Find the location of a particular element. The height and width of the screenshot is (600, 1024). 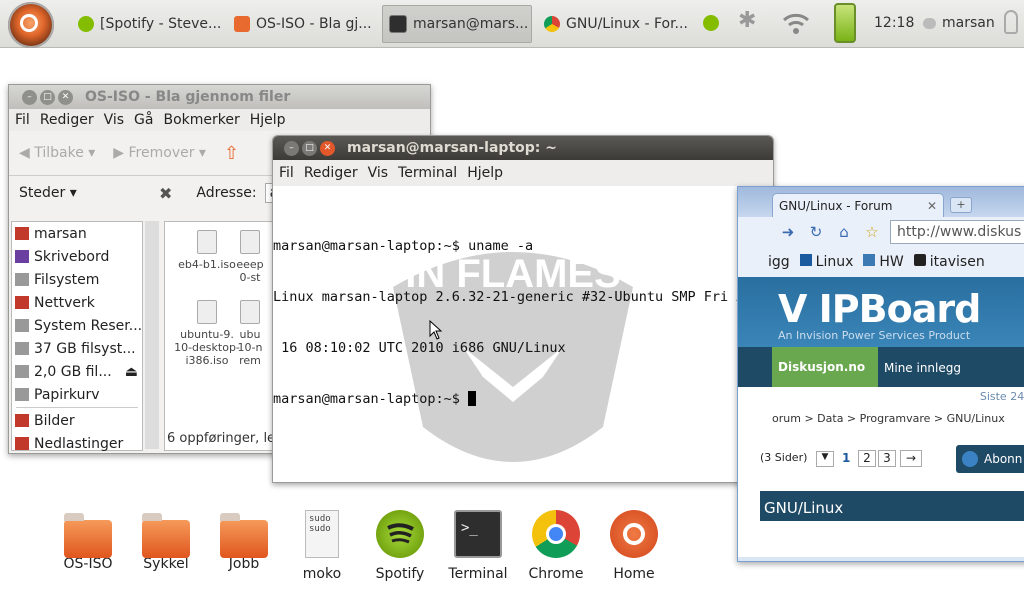

menu-terminal: Terminal is located at coordinates (427, 173).